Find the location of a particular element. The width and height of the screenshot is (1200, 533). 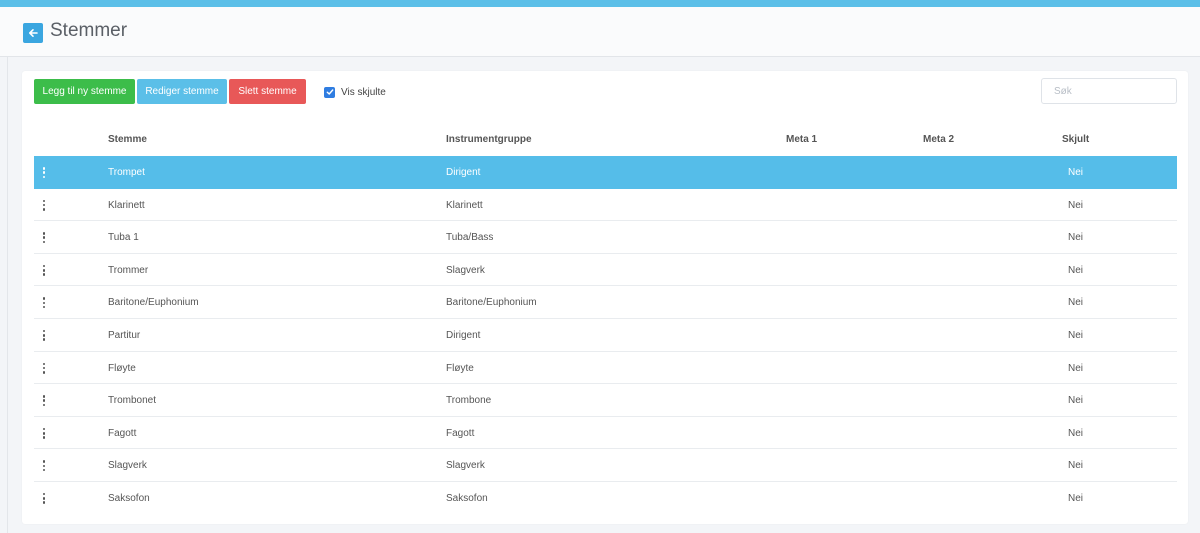

back-button is located at coordinates (33, 33).